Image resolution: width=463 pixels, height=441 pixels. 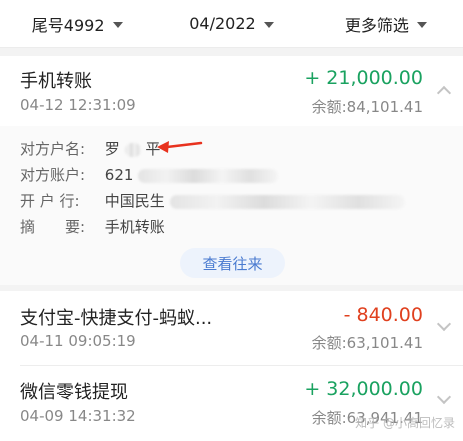 What do you see at coordinates (383, 315) in the screenshot?
I see `transaction-amount: - 840.00` at bounding box center [383, 315].